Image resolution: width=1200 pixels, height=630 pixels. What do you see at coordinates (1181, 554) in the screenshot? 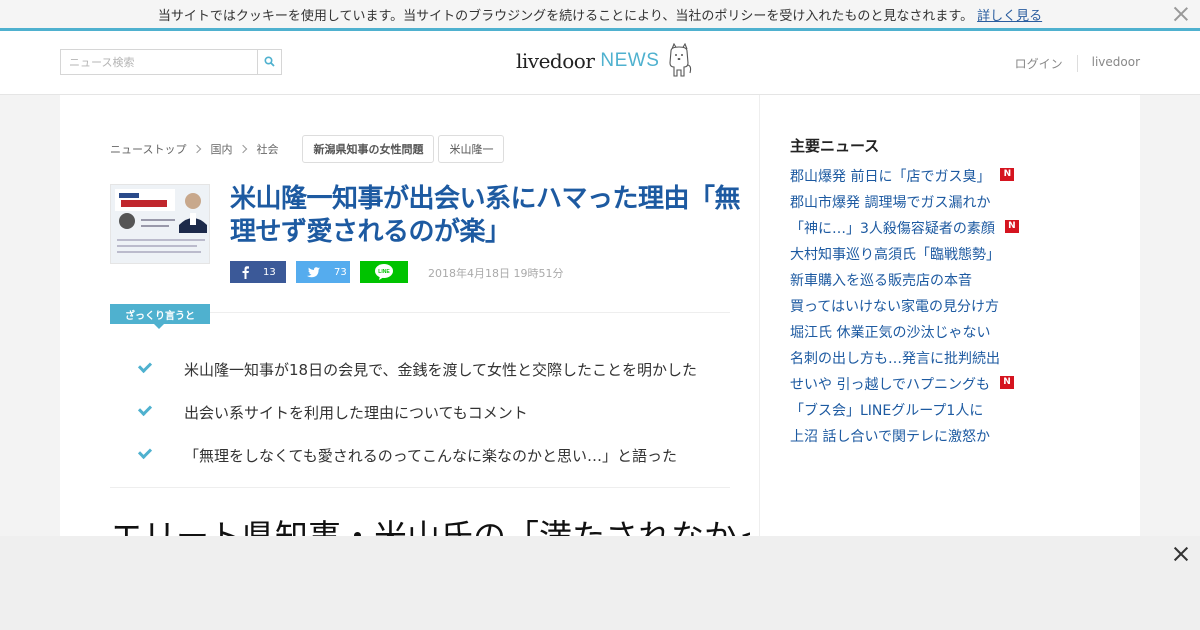
I see `close-ad-icon` at bounding box center [1181, 554].